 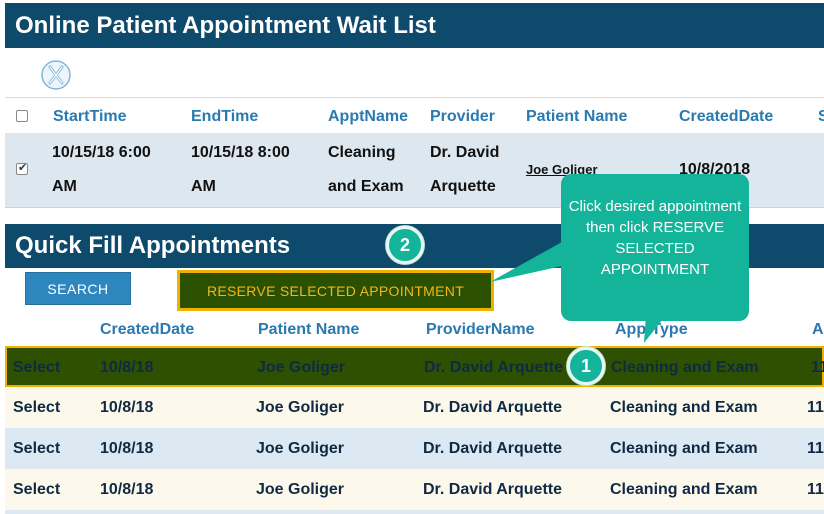 I want to click on cell-starttime: 10/15/18 6:00 AM, so click(x=101, y=169).